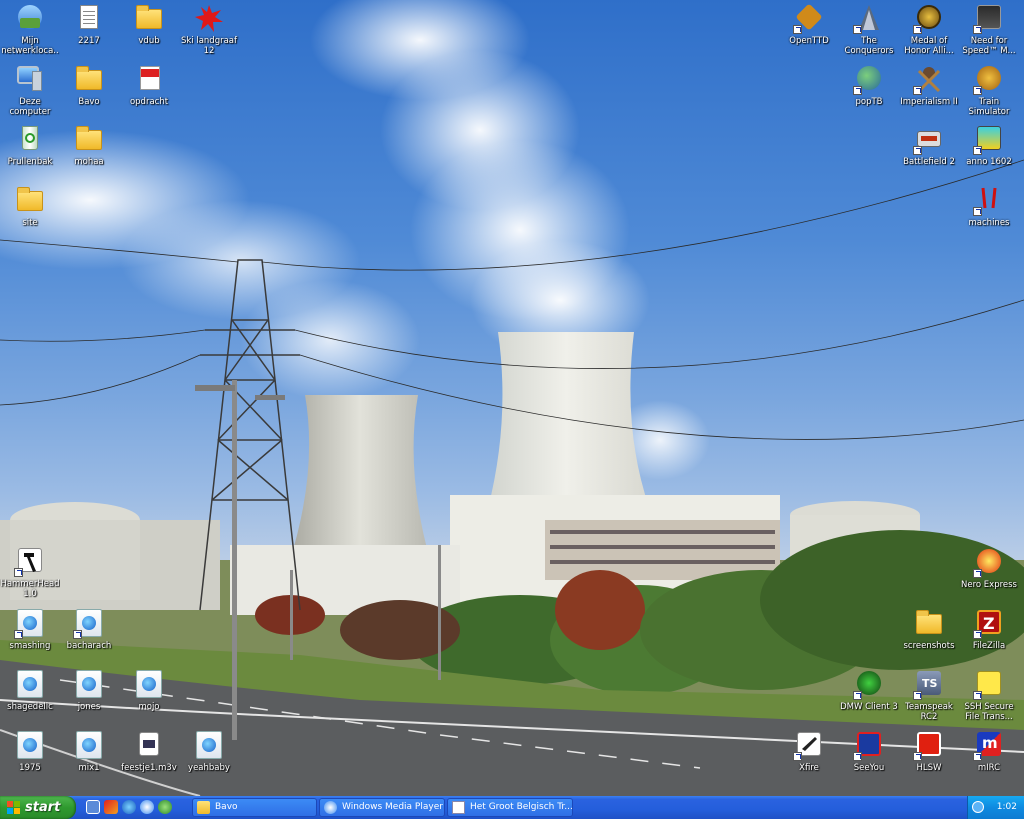 The width and height of the screenshot is (1024, 819). I want to click on desktop-icon-mojo: mojo, so click(149, 690).